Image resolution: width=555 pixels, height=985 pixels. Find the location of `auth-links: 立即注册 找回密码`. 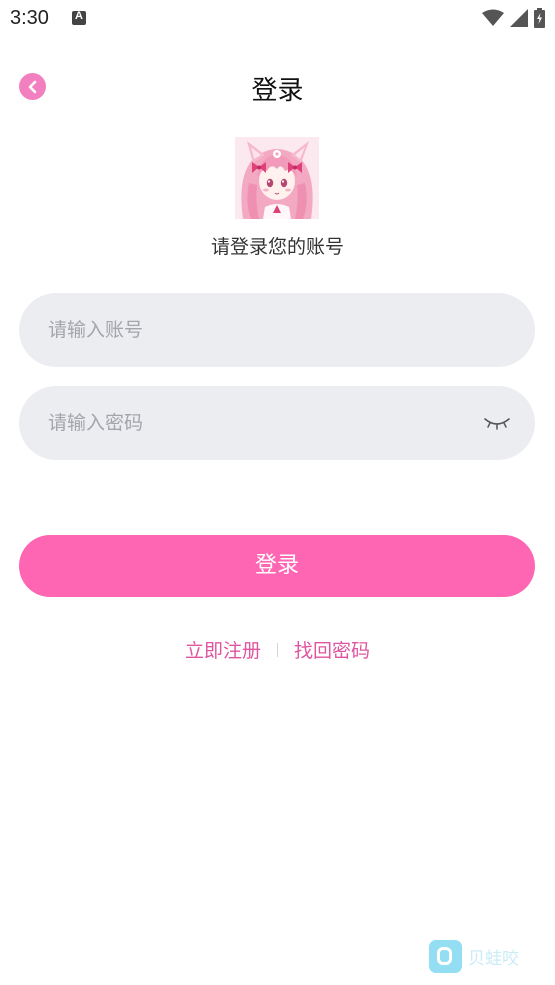

auth-links: 立即注册 找回密码 is located at coordinates (277, 649).